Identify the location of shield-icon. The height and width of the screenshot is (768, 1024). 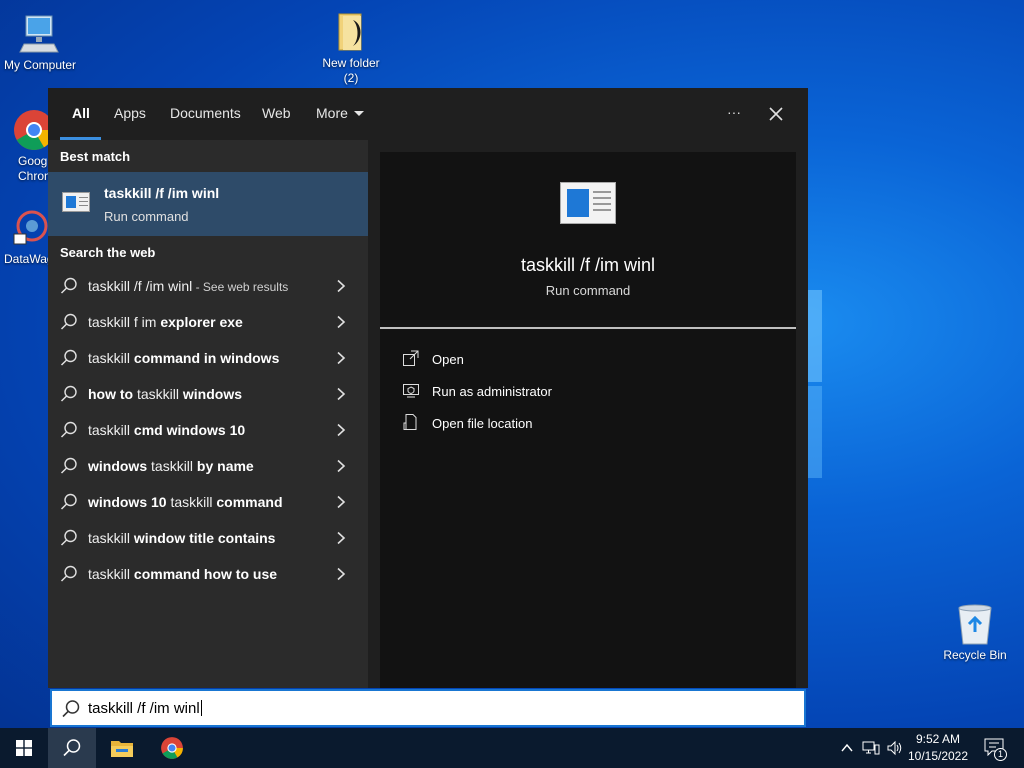
(411, 391).